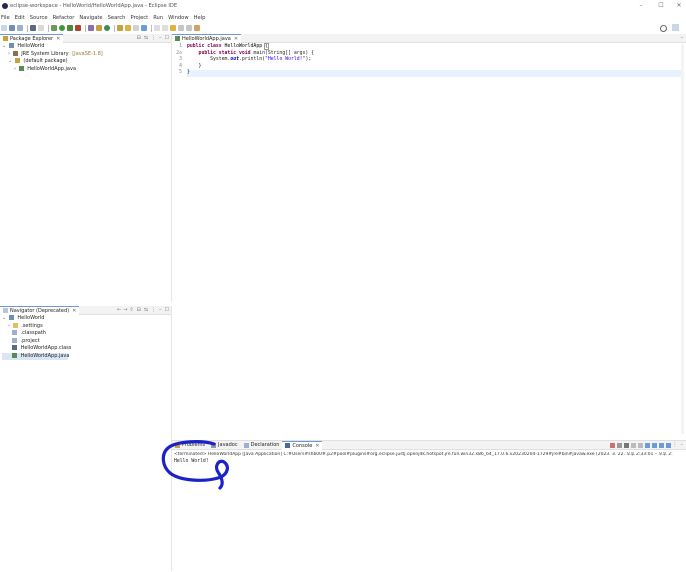 The width and height of the screenshot is (686, 572). I want to click on menu-help: Help, so click(200, 18).